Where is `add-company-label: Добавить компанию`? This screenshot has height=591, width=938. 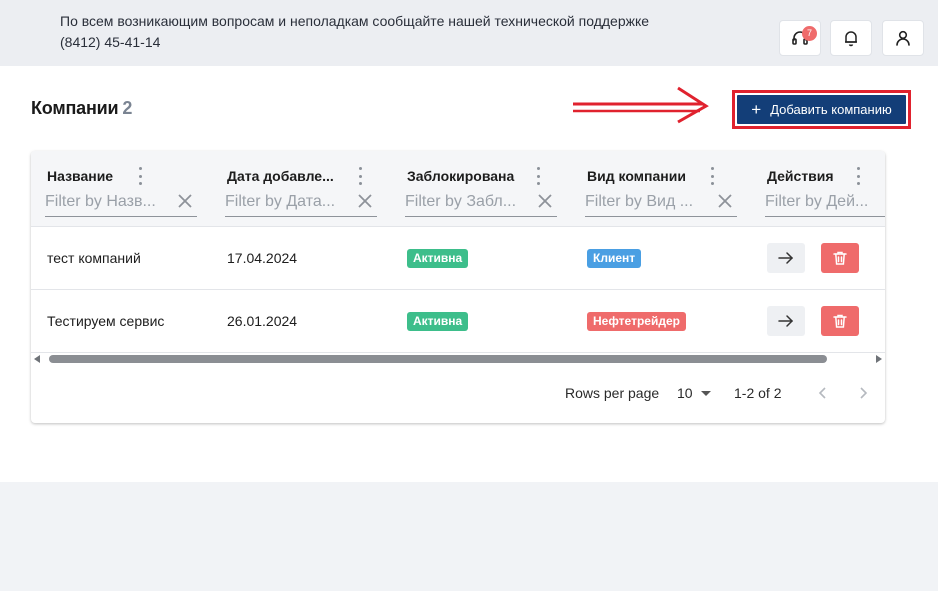
add-company-label: Добавить компанию is located at coordinates (831, 109).